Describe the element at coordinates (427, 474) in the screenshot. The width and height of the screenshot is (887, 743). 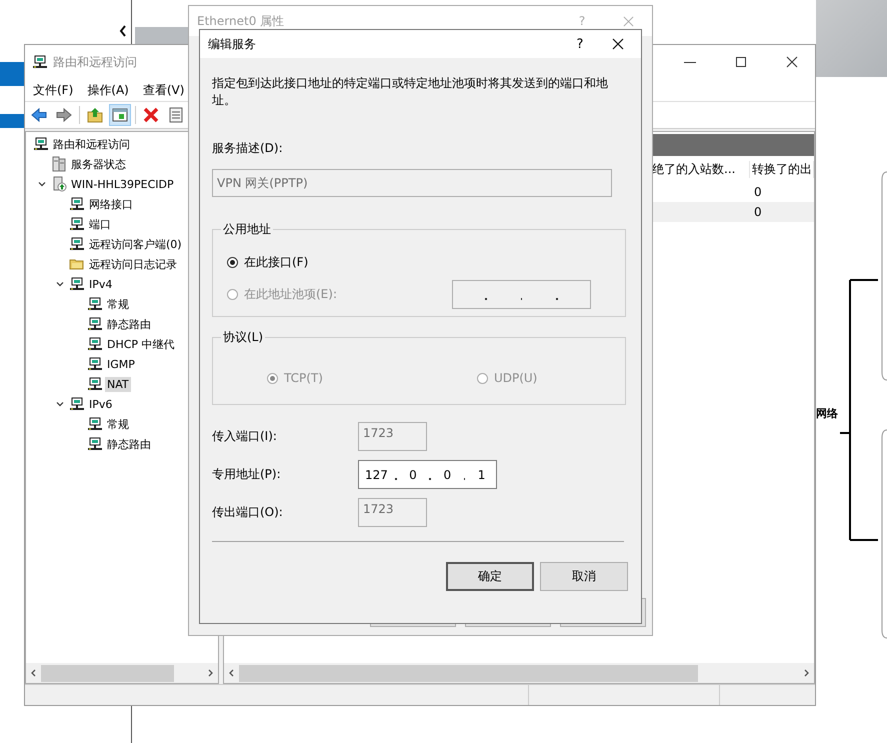
I see `ip-address-field: 127 0 0 1` at that location.